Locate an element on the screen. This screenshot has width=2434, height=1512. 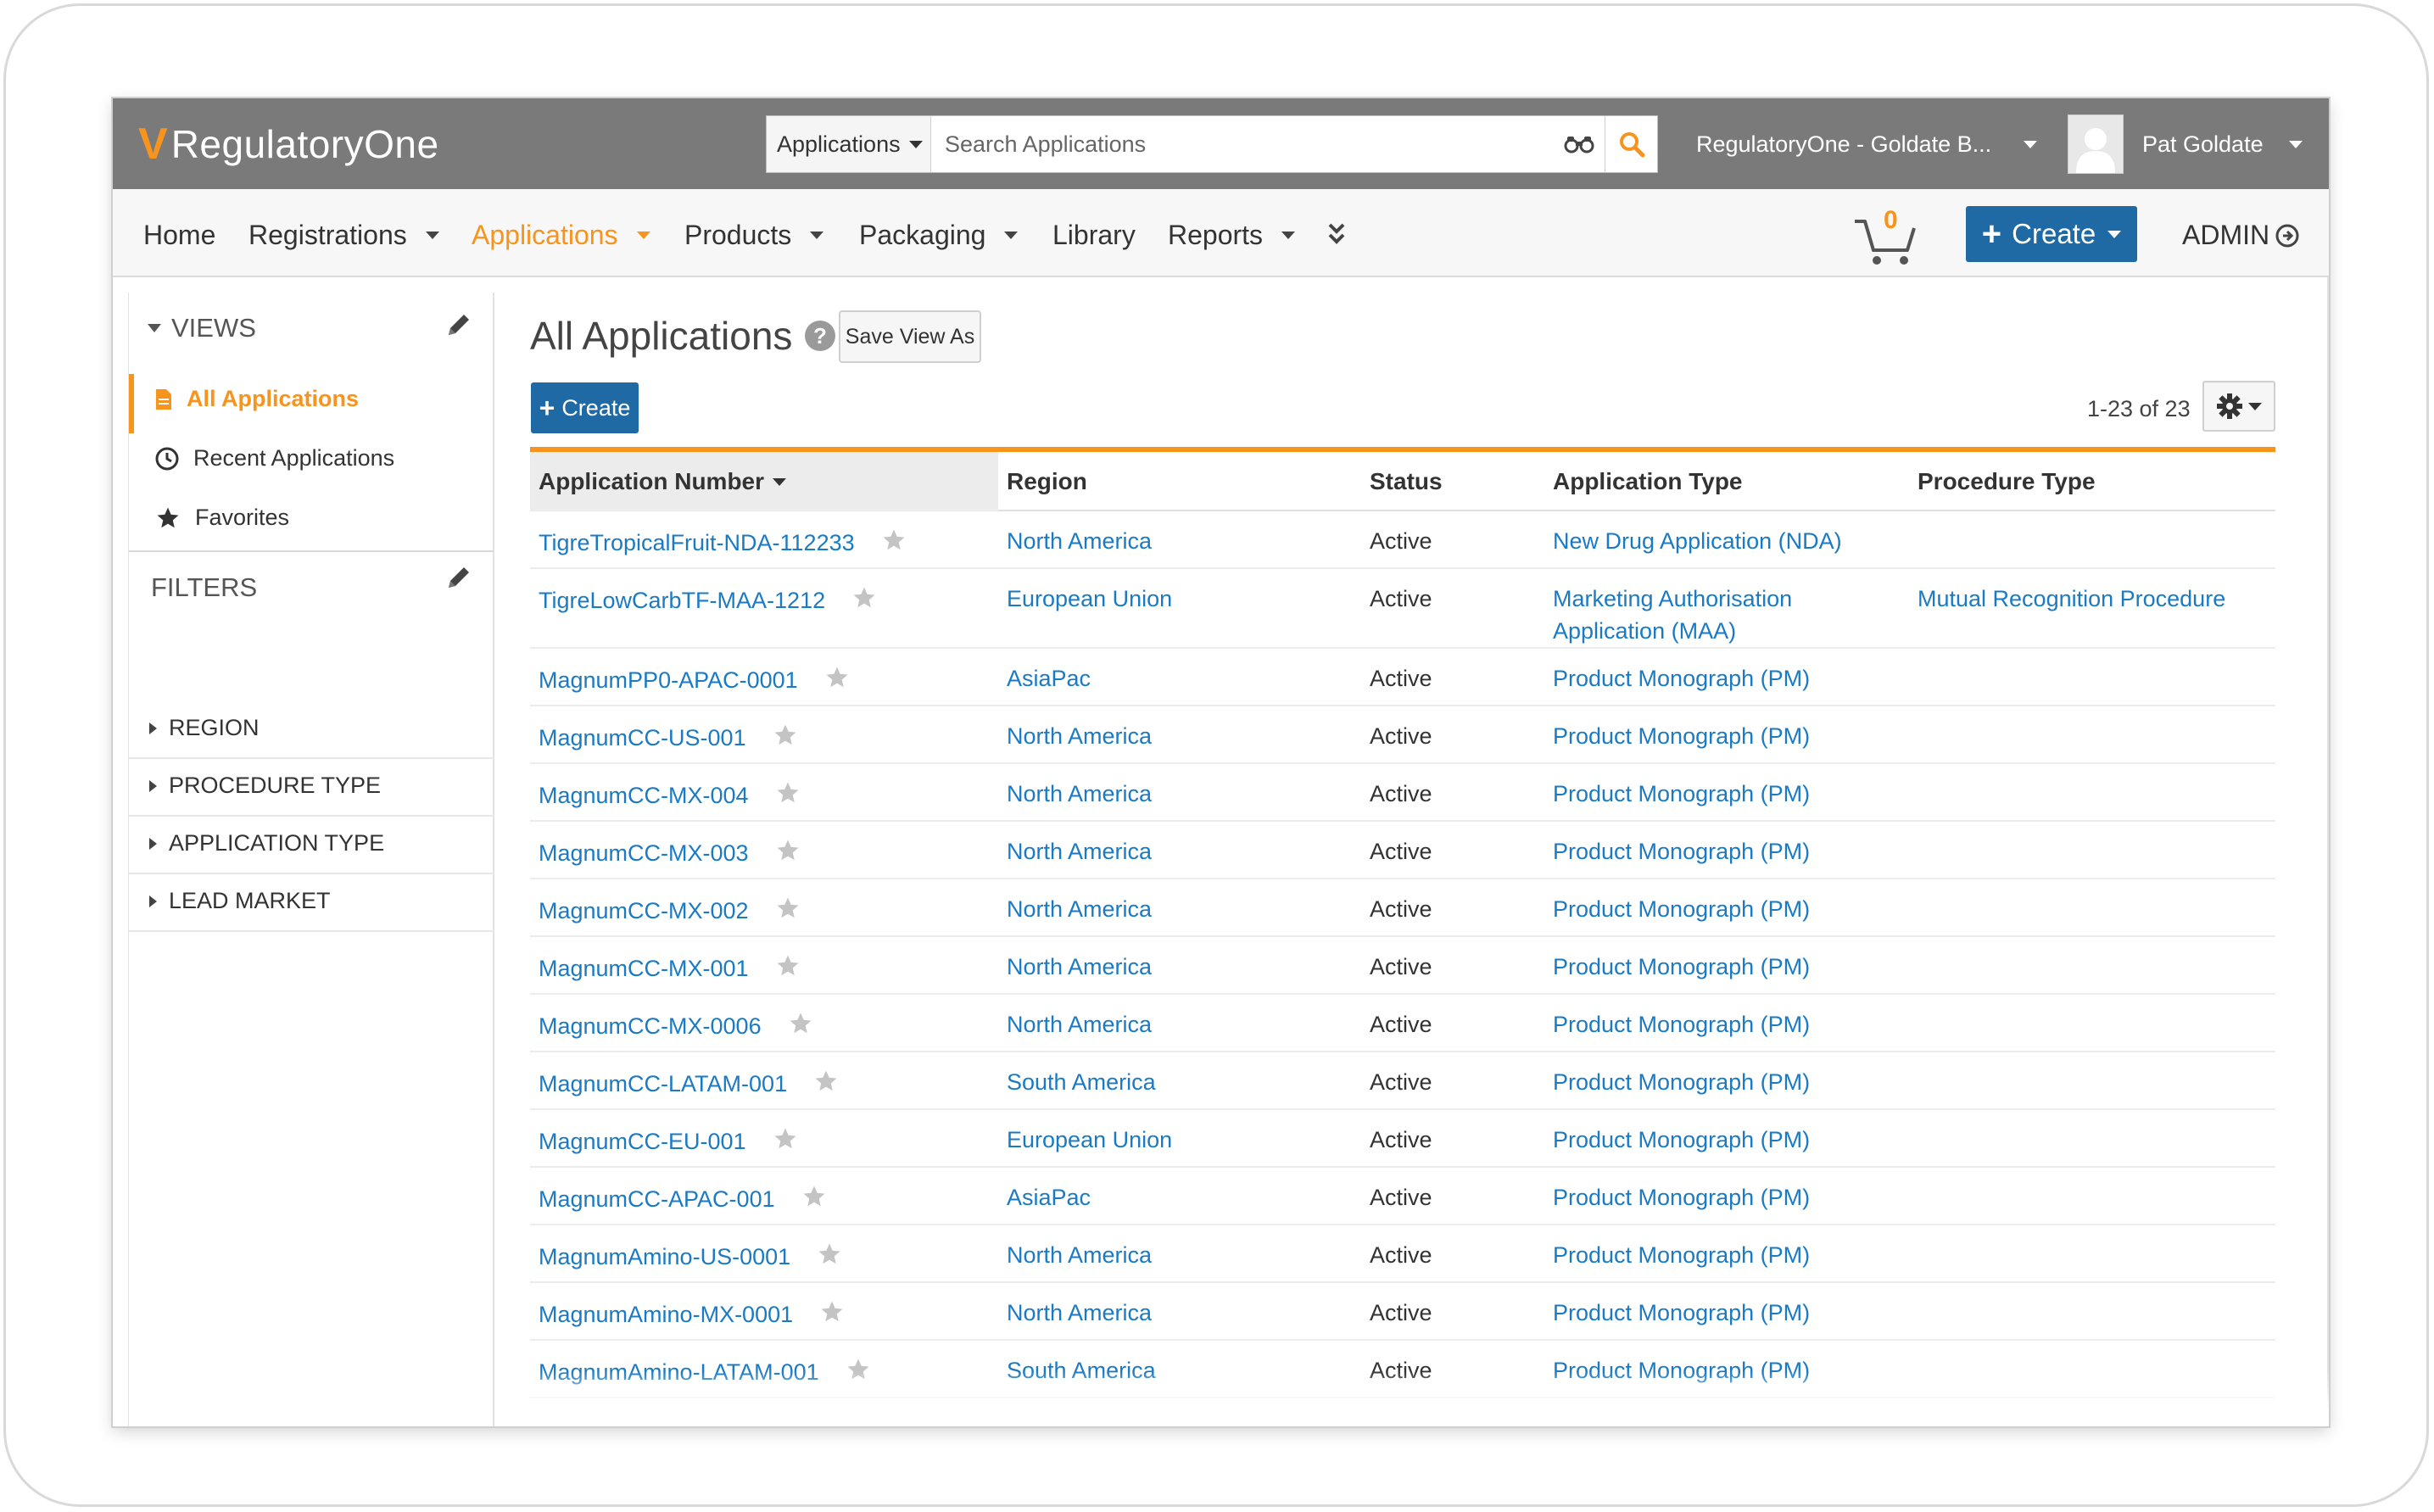
column-status: Status is located at coordinates (1452, 481).